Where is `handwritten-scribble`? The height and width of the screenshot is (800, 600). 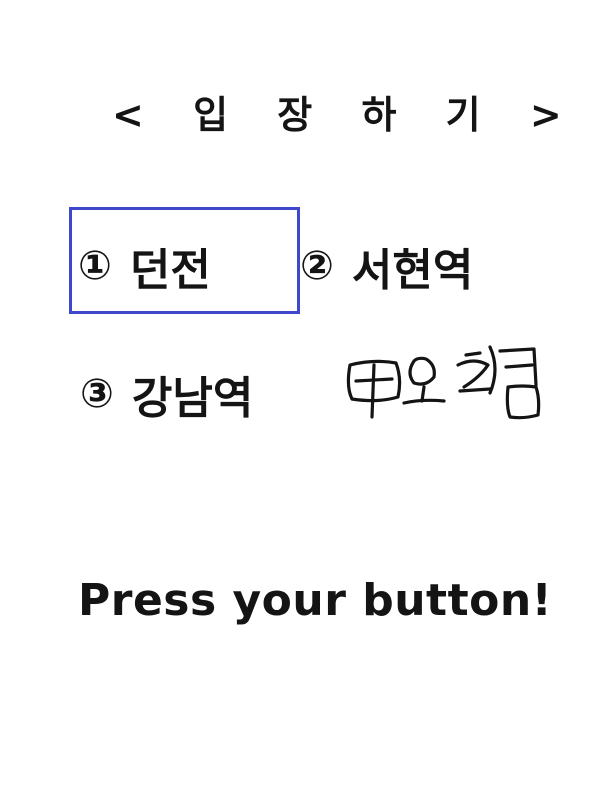
handwritten-scribble is located at coordinates (443, 382).